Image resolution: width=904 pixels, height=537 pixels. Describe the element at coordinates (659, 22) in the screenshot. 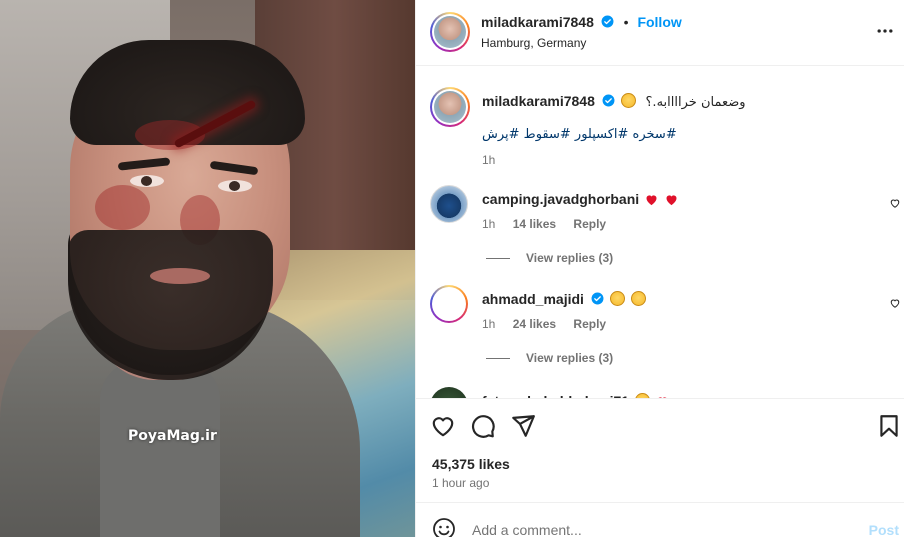

I see `follow-button: Follow` at that location.